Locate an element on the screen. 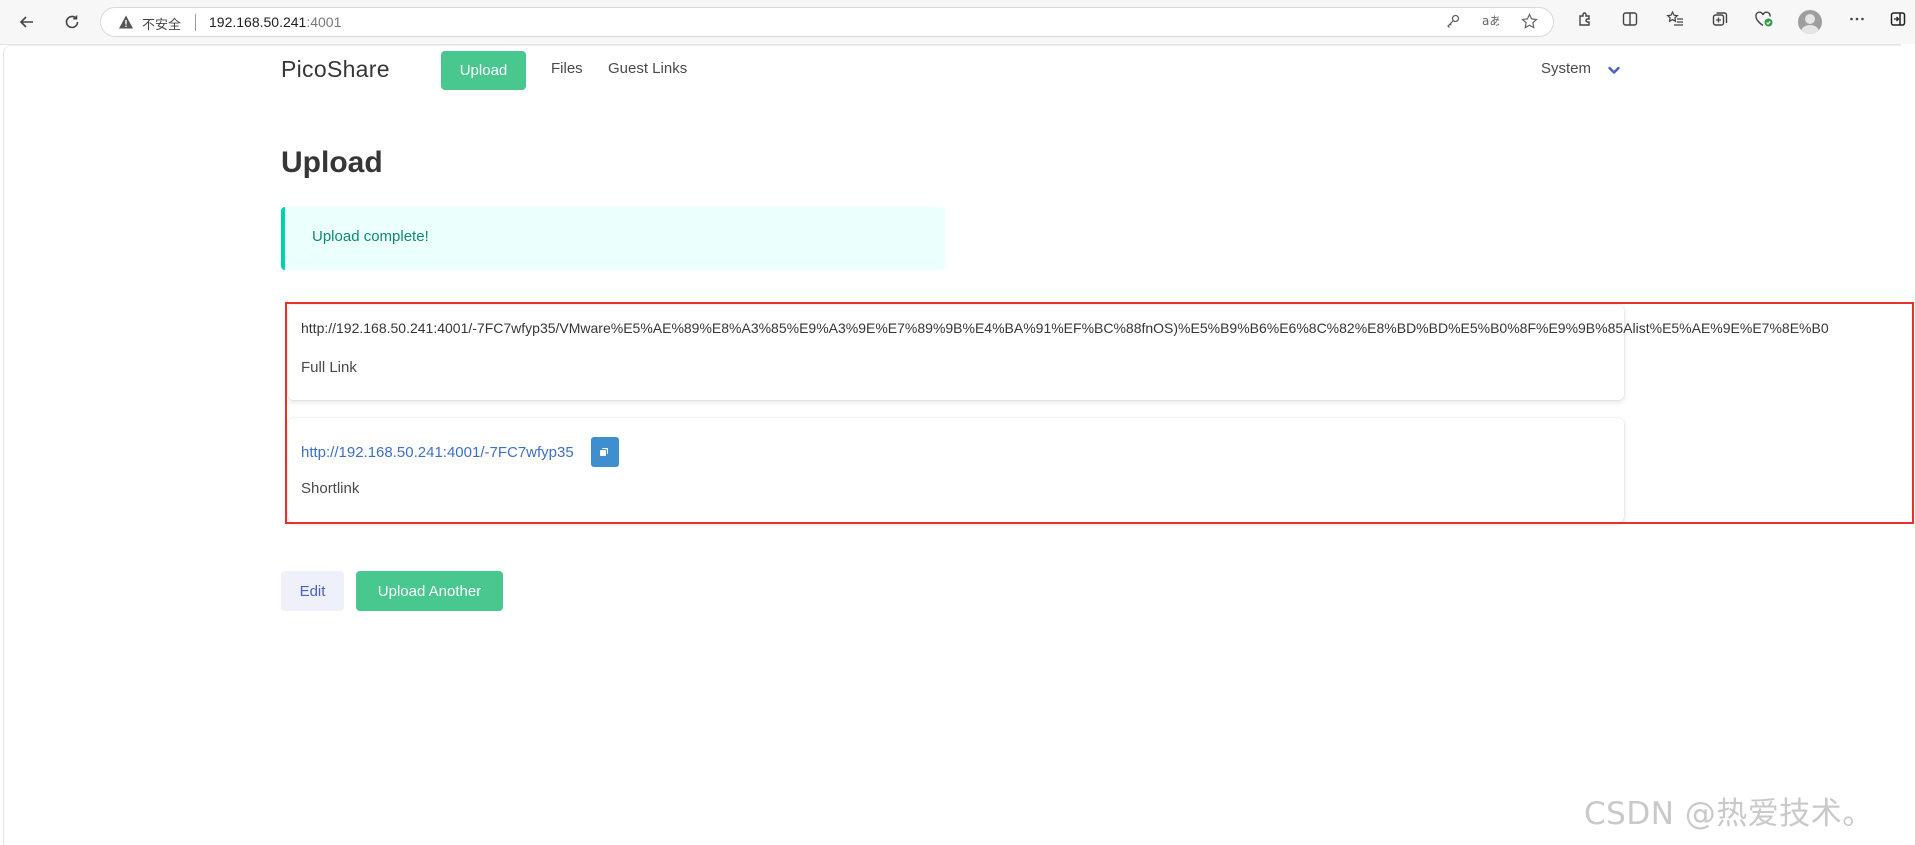  sidebar-toggle-icon is located at coordinates (1898, 22).